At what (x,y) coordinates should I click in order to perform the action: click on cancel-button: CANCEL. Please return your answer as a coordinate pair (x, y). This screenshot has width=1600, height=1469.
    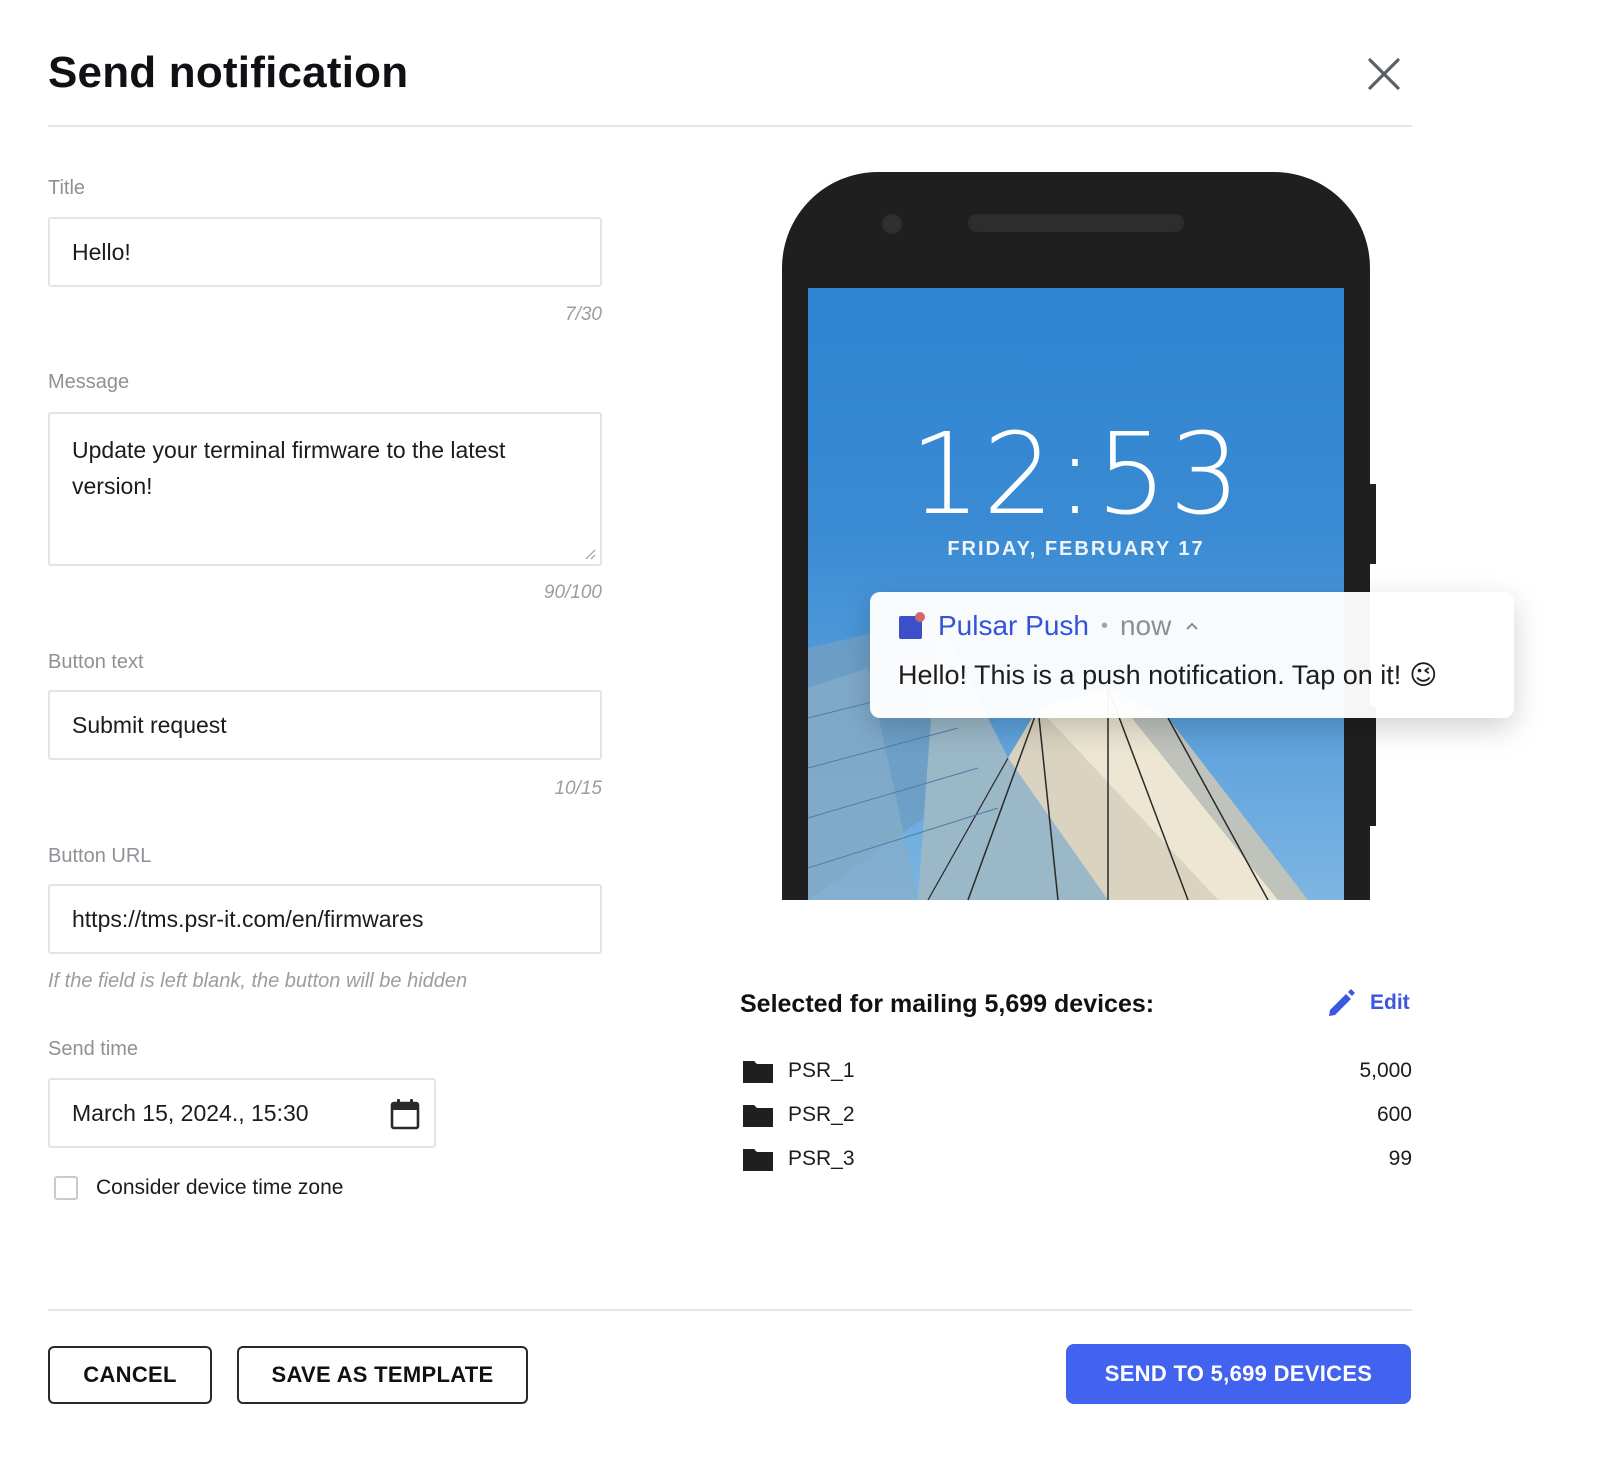
    Looking at the image, I should click on (130, 1375).